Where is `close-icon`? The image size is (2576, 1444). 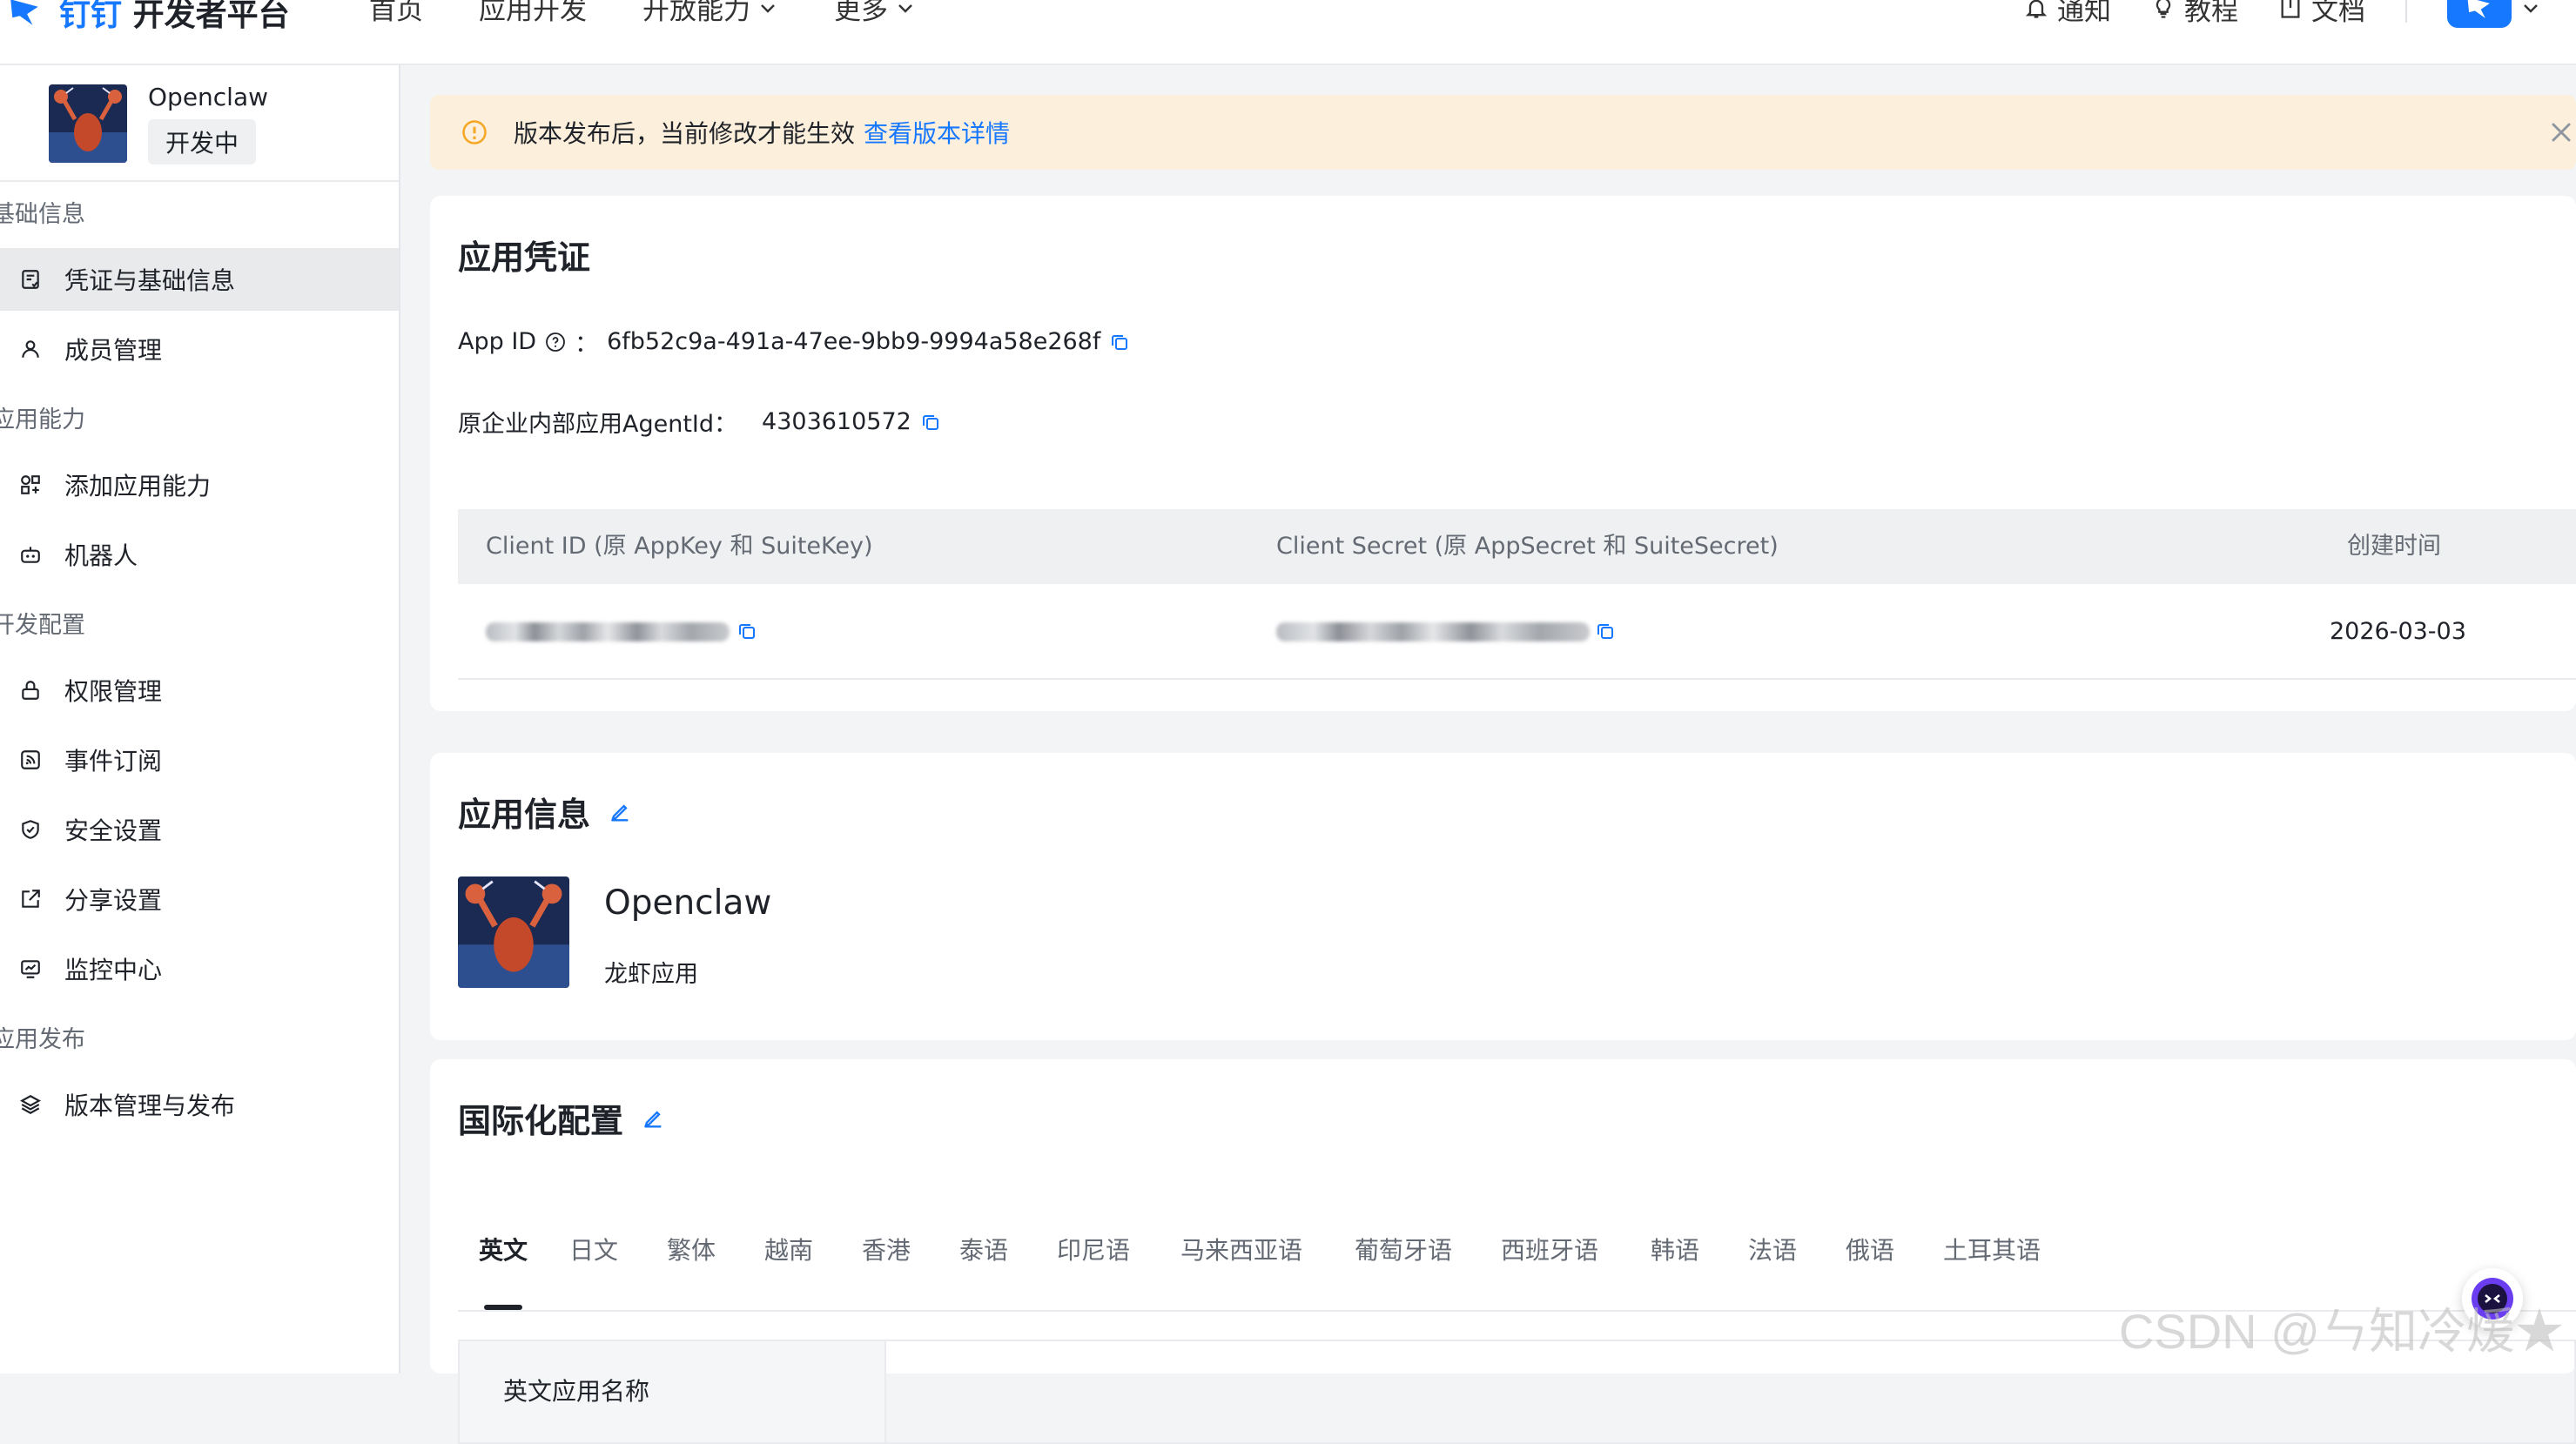
close-icon is located at coordinates (2561, 132).